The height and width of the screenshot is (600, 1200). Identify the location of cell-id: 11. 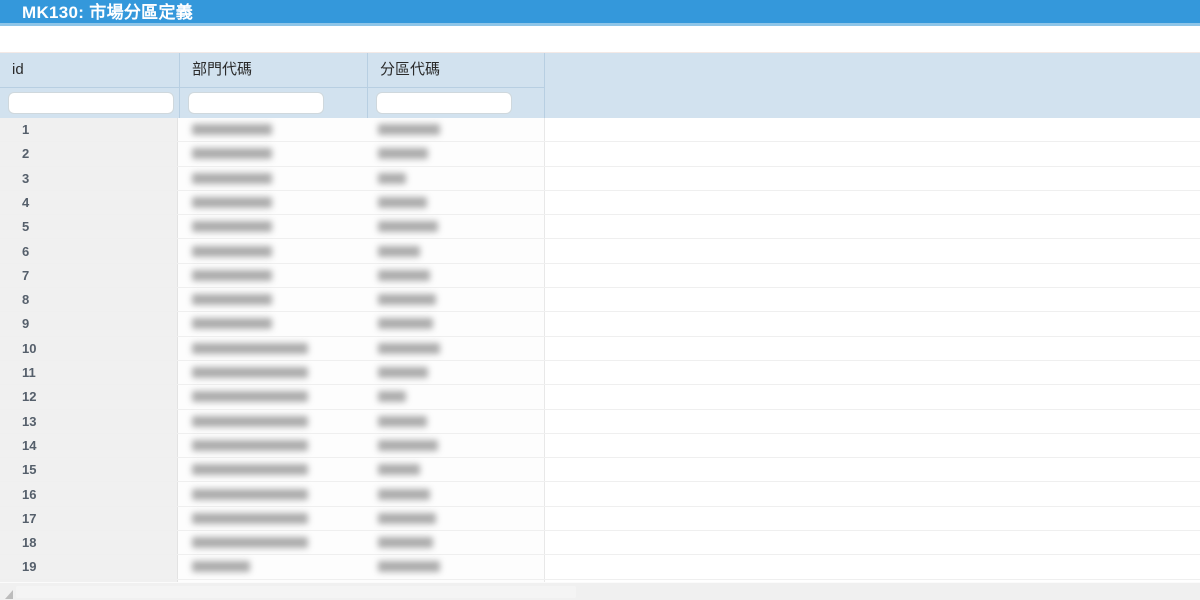
(29, 372).